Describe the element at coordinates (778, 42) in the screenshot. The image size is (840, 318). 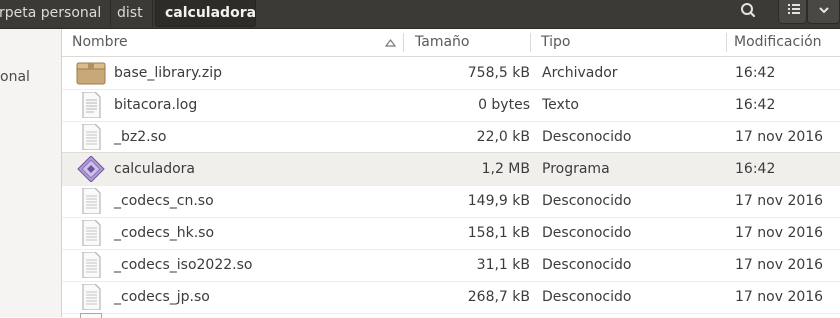
I see `column-header-modified: Modificación` at that location.